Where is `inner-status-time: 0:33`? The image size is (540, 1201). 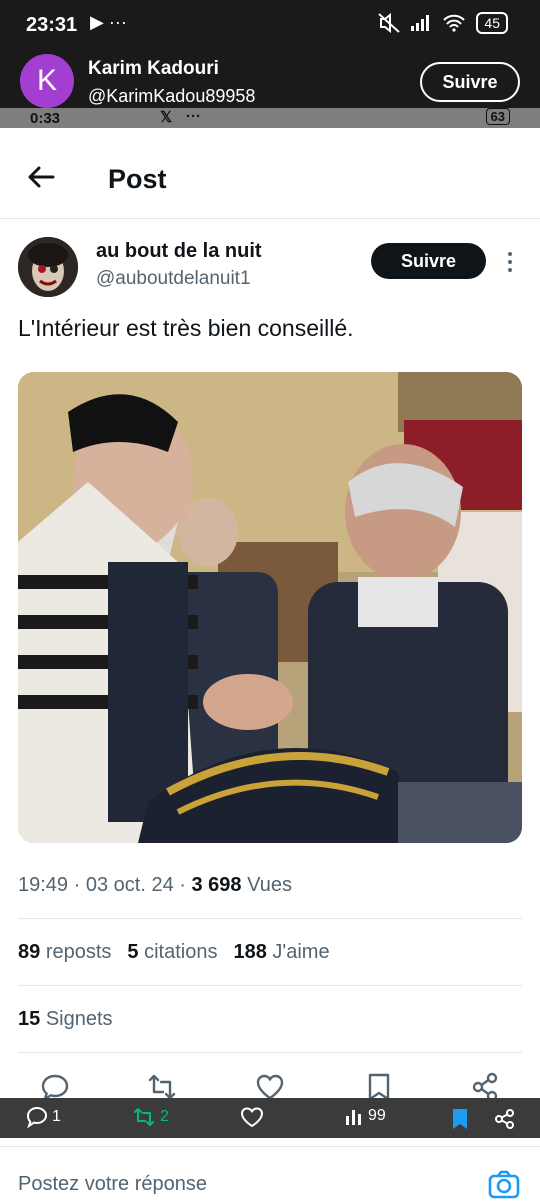 inner-status-time: 0:33 is located at coordinates (45, 118).